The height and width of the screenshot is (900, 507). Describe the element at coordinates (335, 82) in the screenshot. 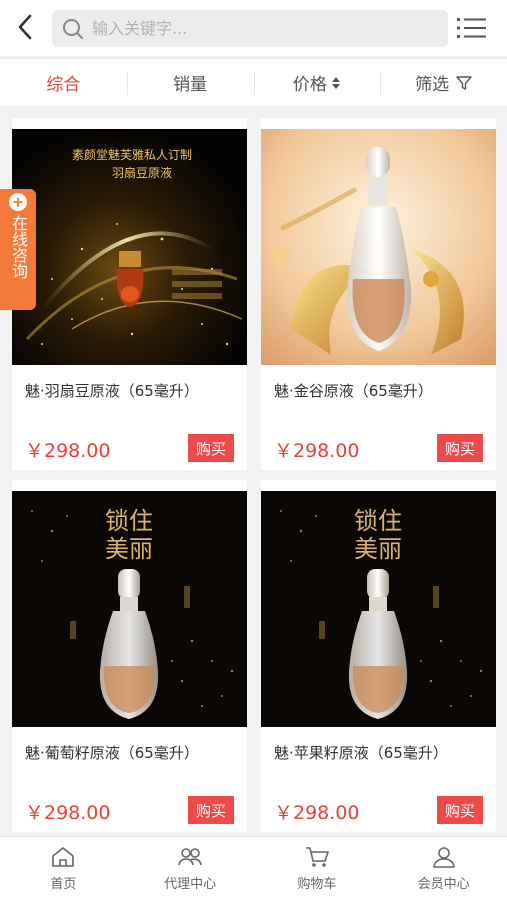

I see `sort-arrows-icon` at that location.